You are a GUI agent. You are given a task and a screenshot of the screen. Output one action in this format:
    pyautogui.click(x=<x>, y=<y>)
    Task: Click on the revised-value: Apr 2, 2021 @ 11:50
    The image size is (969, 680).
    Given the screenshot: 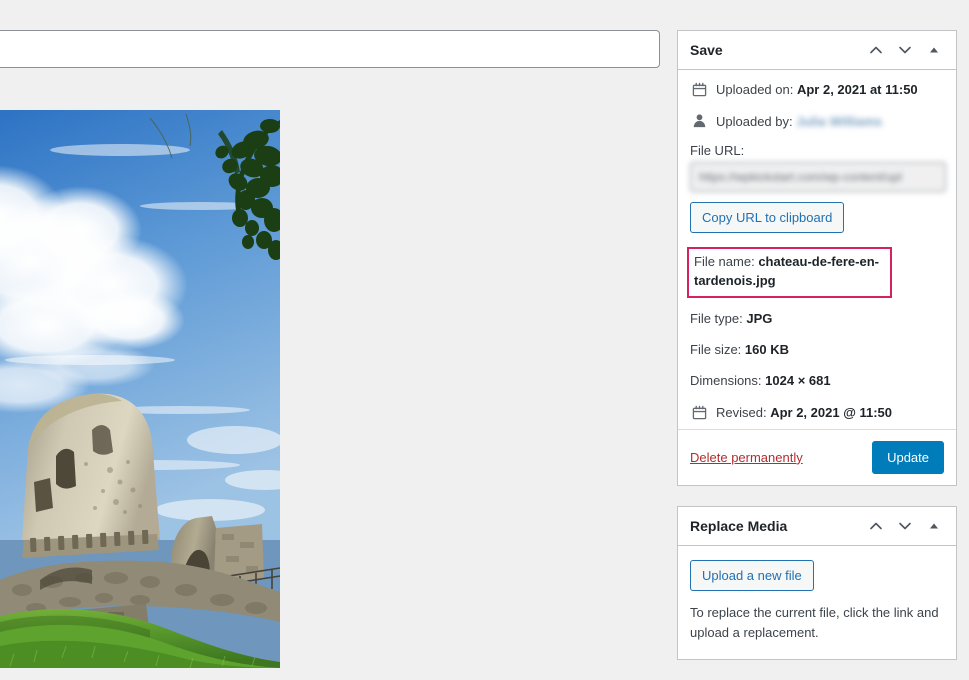 What is the action you would take?
    pyautogui.click(x=831, y=413)
    